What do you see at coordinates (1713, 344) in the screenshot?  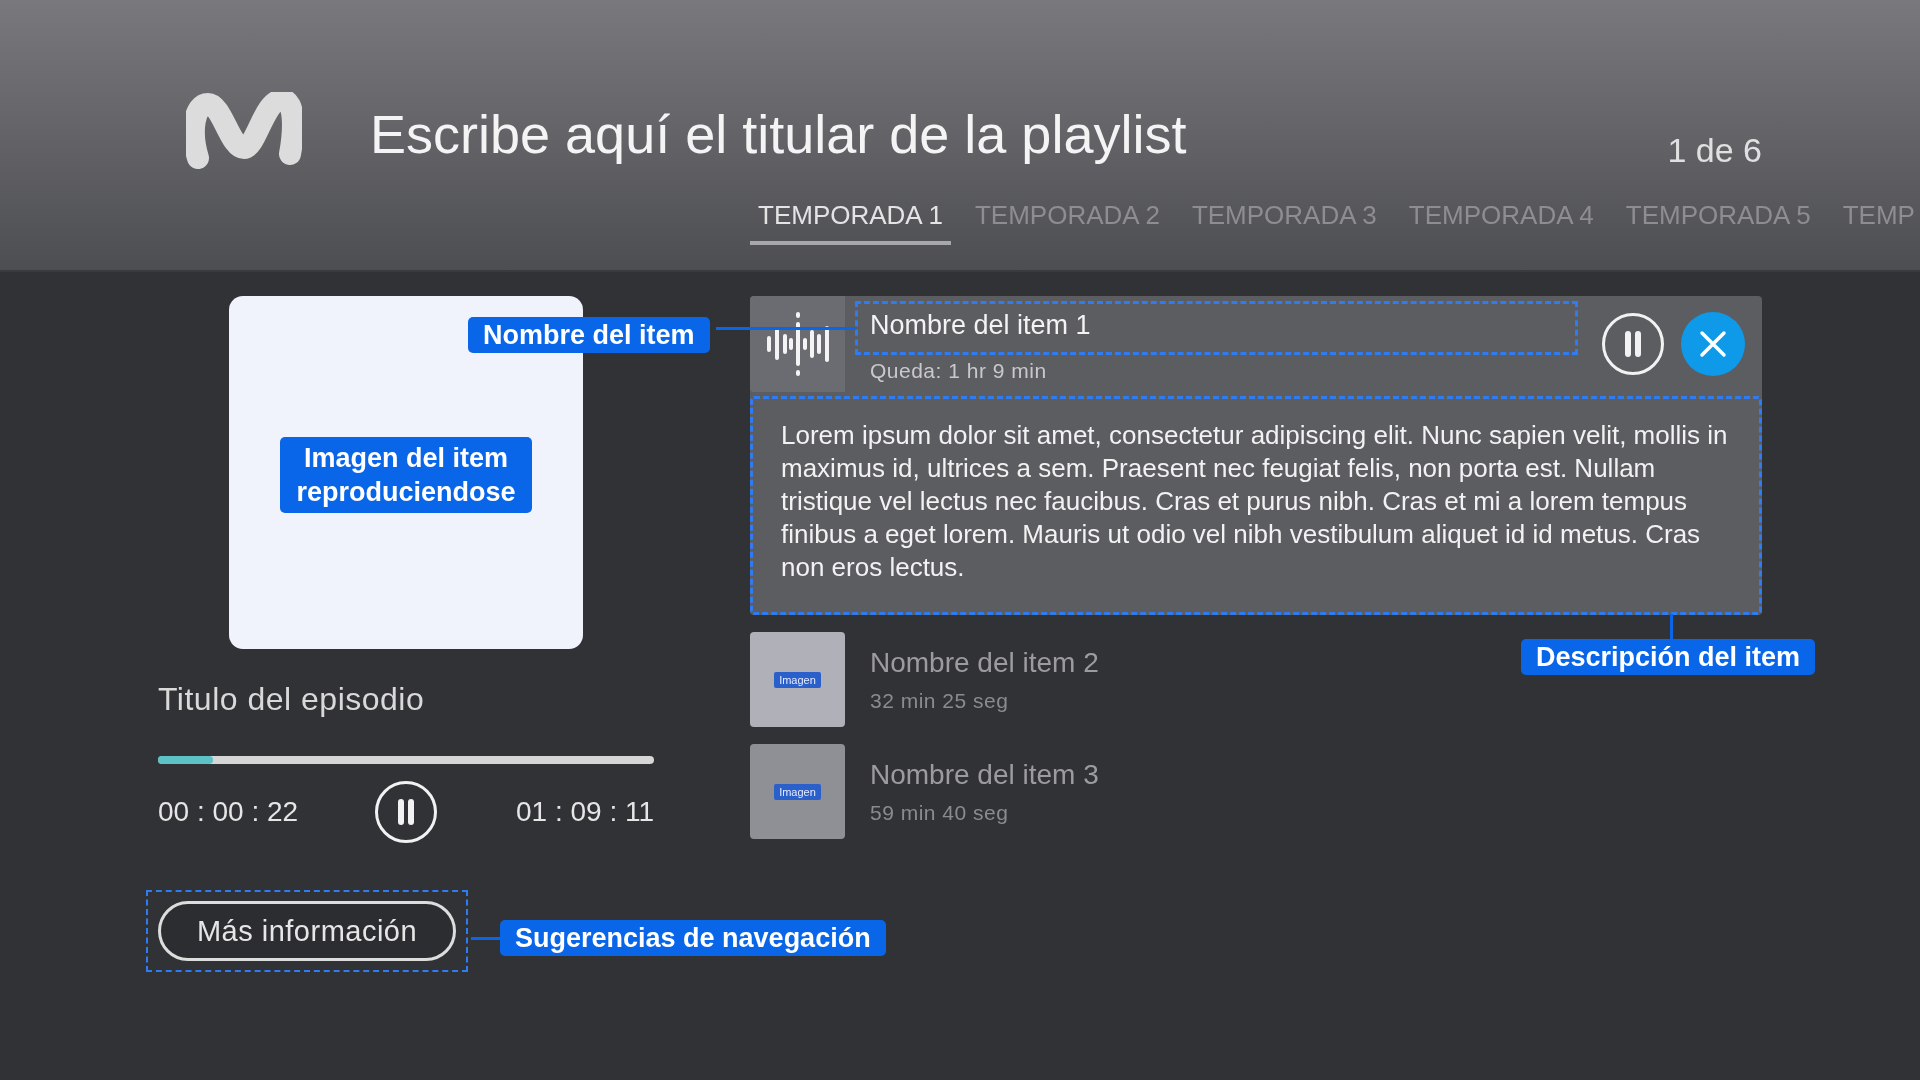 I see `close-button` at bounding box center [1713, 344].